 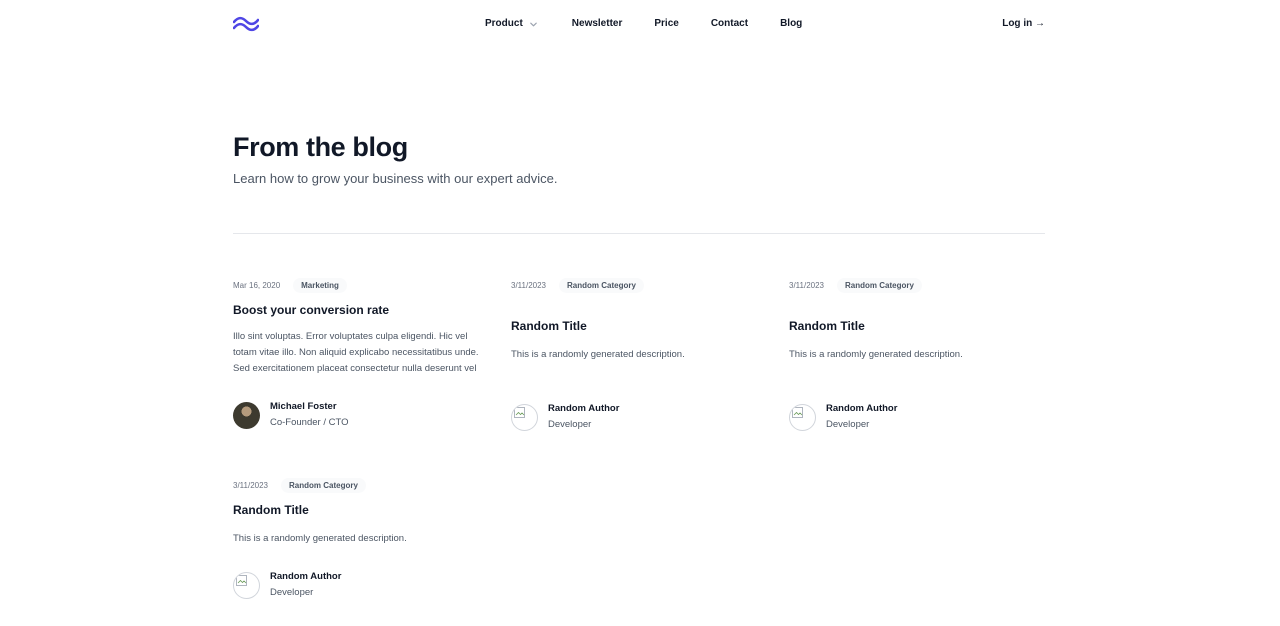 What do you see at coordinates (257, 285) in the screenshot?
I see `post-date: Mar 16, 2020` at bounding box center [257, 285].